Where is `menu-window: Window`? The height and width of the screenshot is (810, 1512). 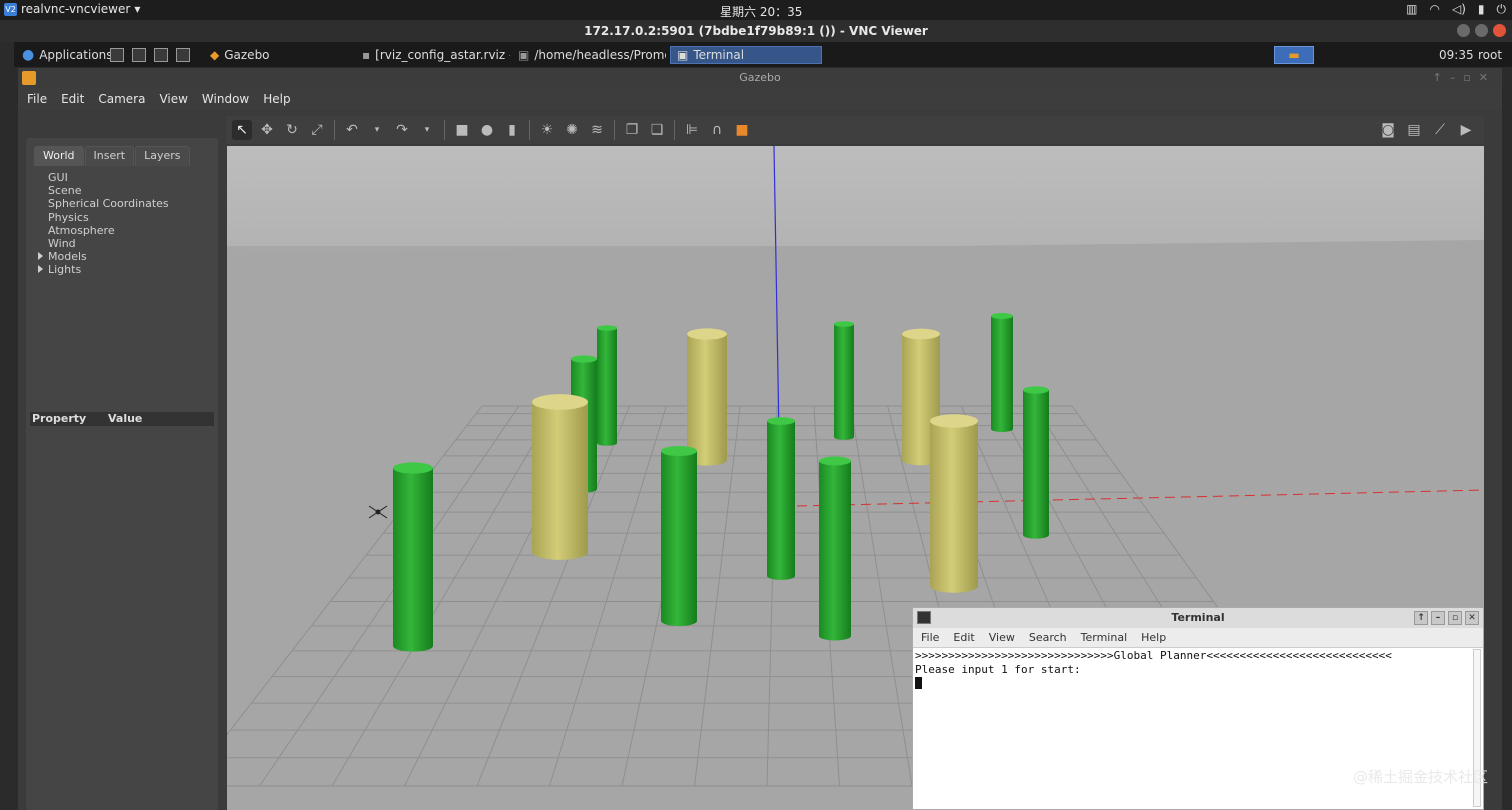 menu-window: Window is located at coordinates (225, 99).